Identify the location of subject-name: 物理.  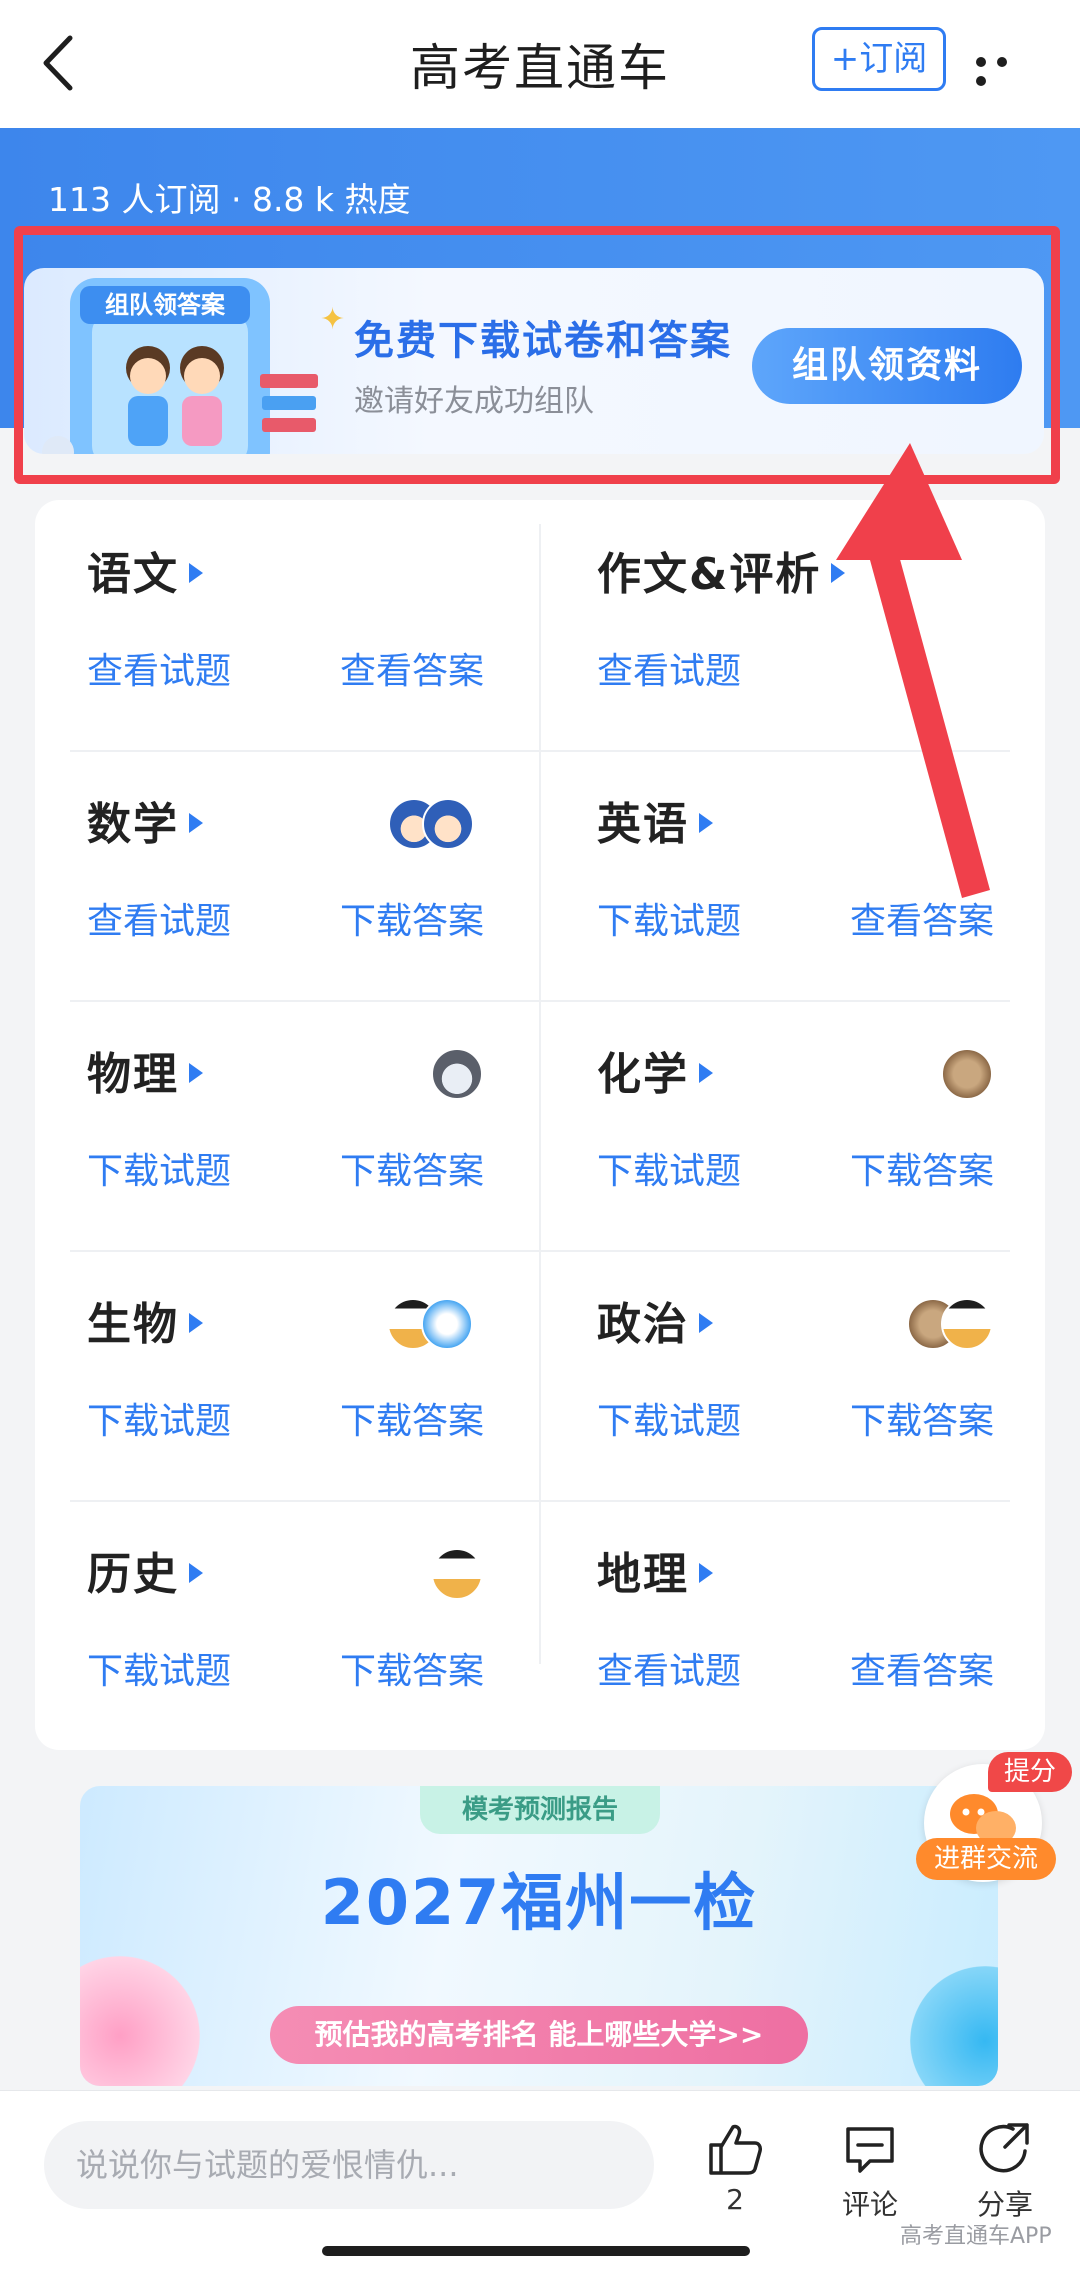
(133, 1074).